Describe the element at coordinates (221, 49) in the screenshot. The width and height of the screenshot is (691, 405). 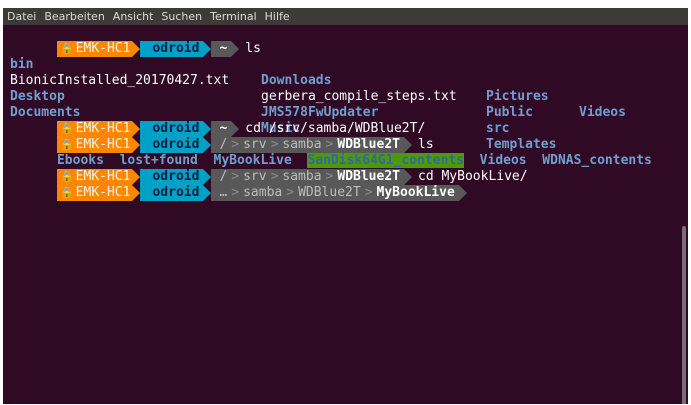
I see `prompt-path: ~` at that location.